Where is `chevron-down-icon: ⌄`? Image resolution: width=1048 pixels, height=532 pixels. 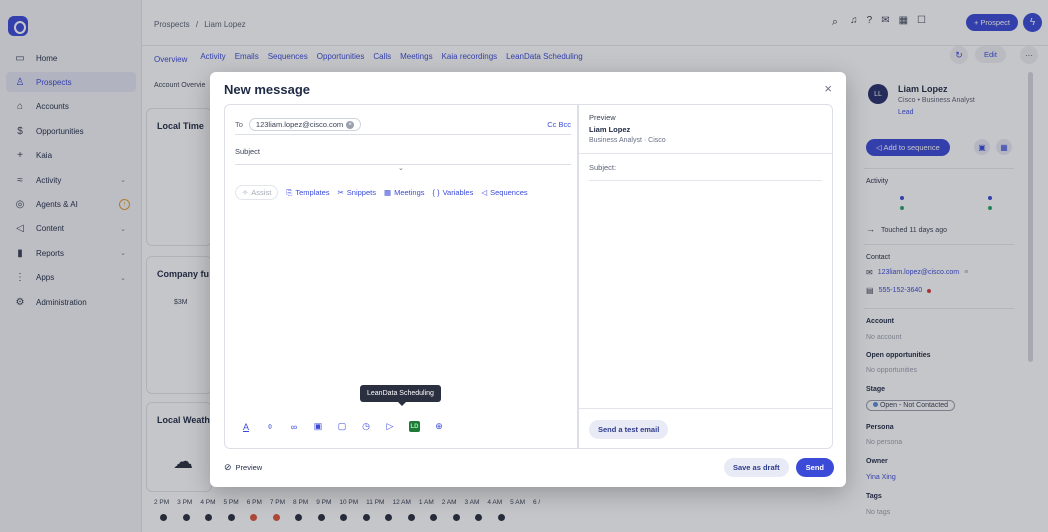
chevron-down-icon: ⌄ is located at coordinates (401, 168).